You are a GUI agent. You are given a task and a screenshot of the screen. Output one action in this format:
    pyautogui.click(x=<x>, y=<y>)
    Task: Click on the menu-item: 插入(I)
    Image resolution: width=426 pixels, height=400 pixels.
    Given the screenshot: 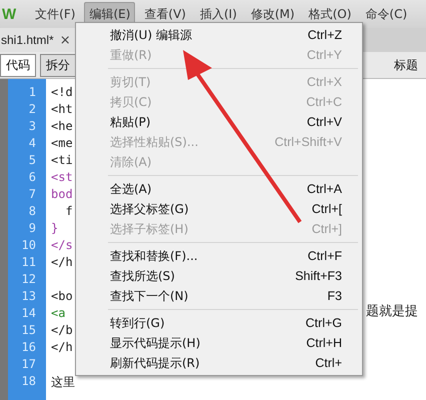 What is the action you would take?
    pyautogui.click(x=218, y=14)
    